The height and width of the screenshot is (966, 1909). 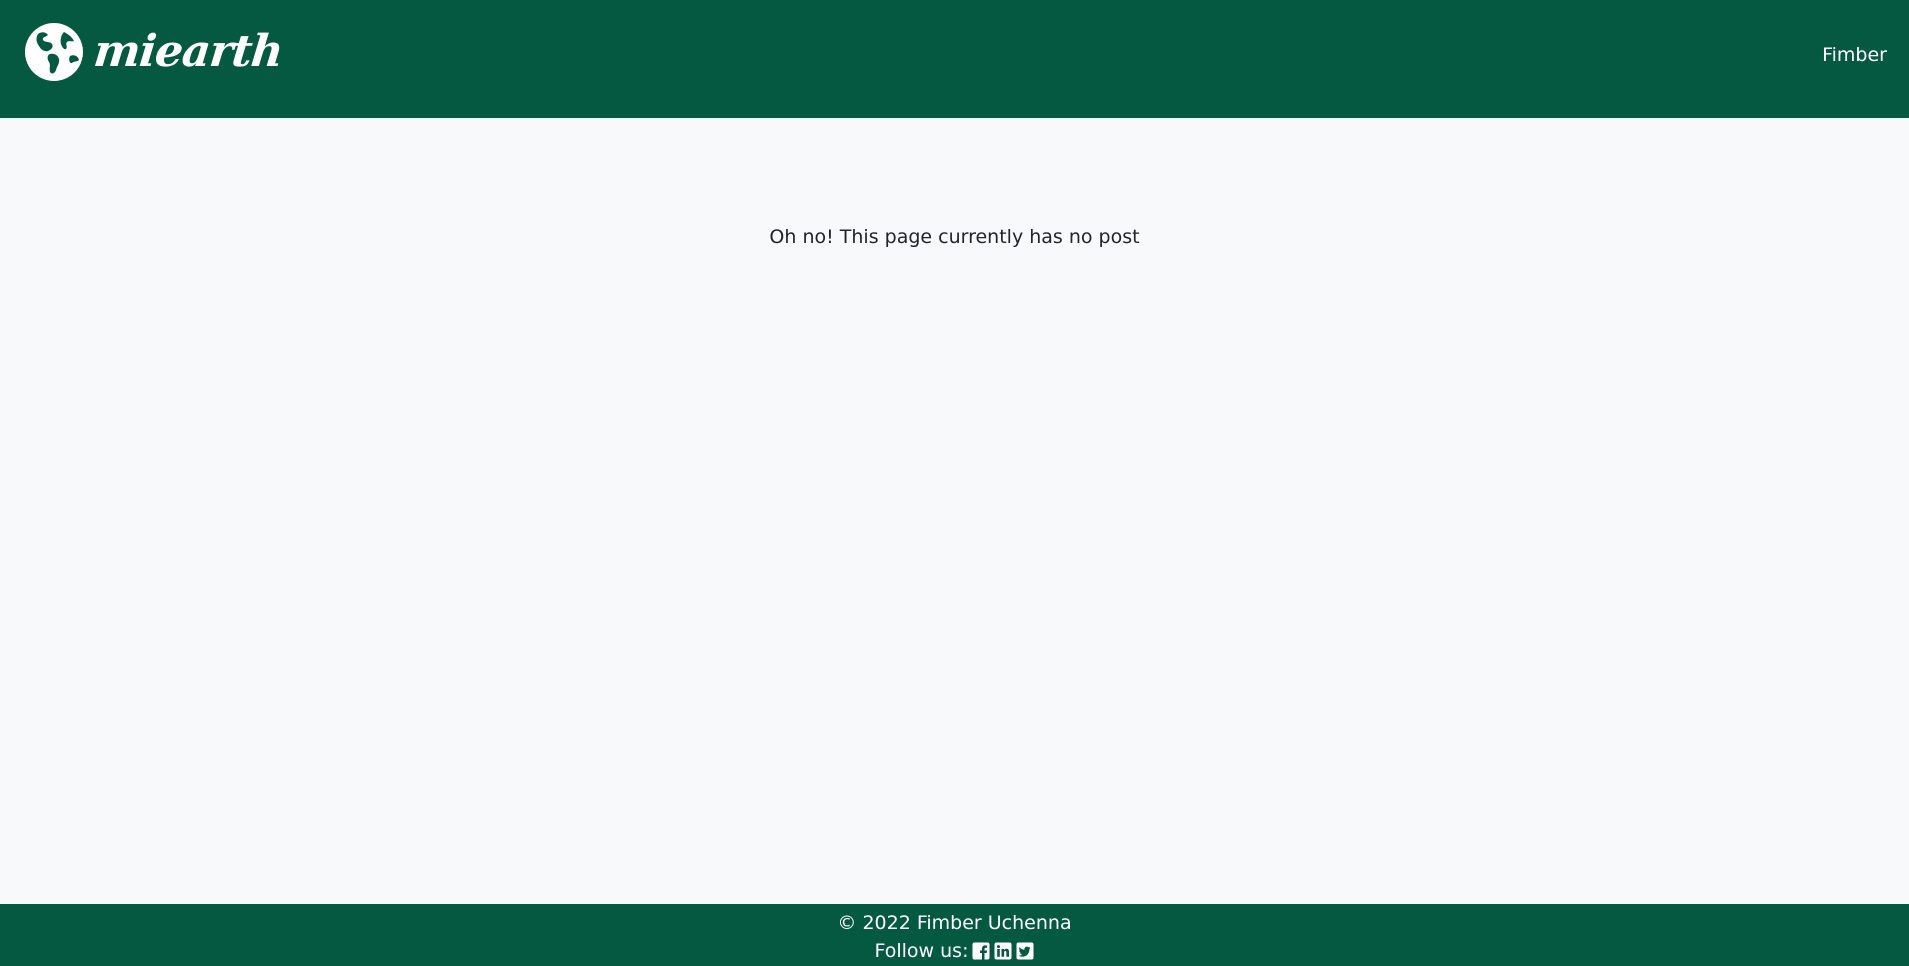 What do you see at coordinates (954, 59) in the screenshot?
I see `navbar: miearth Fimber` at bounding box center [954, 59].